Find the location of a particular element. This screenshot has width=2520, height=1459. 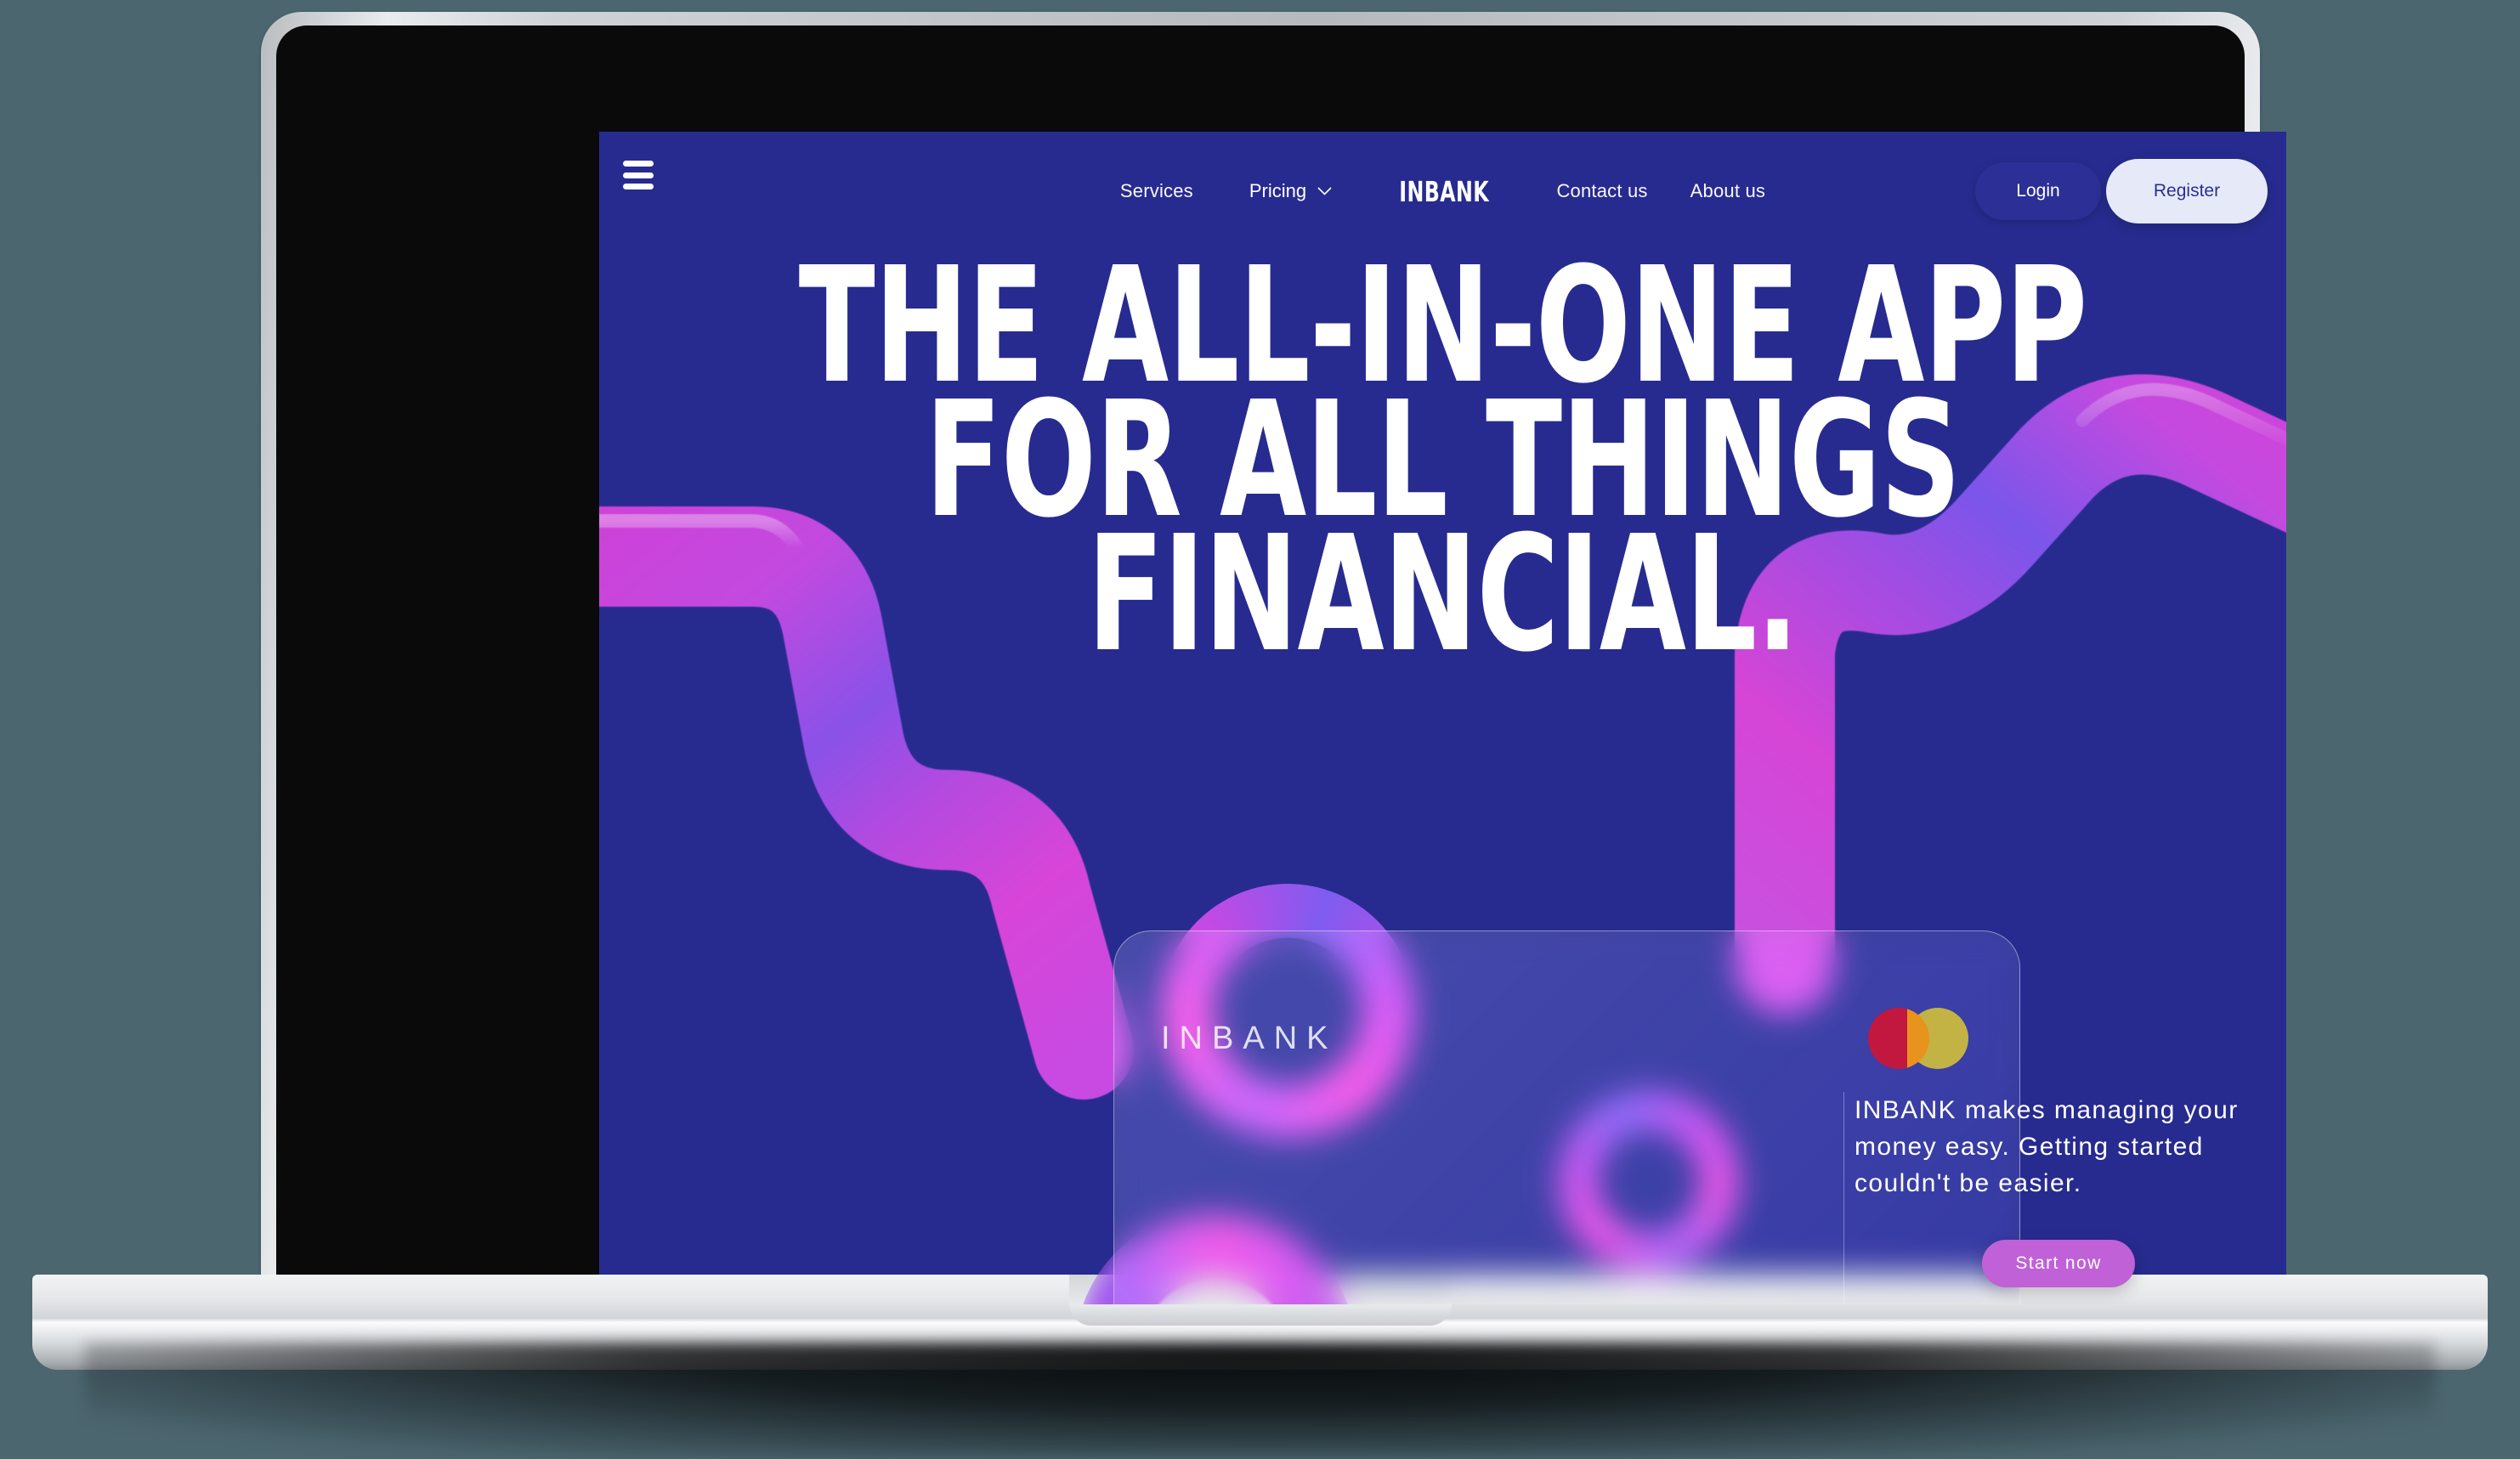

start-now-button: Start now is located at coordinates (2058, 1263).